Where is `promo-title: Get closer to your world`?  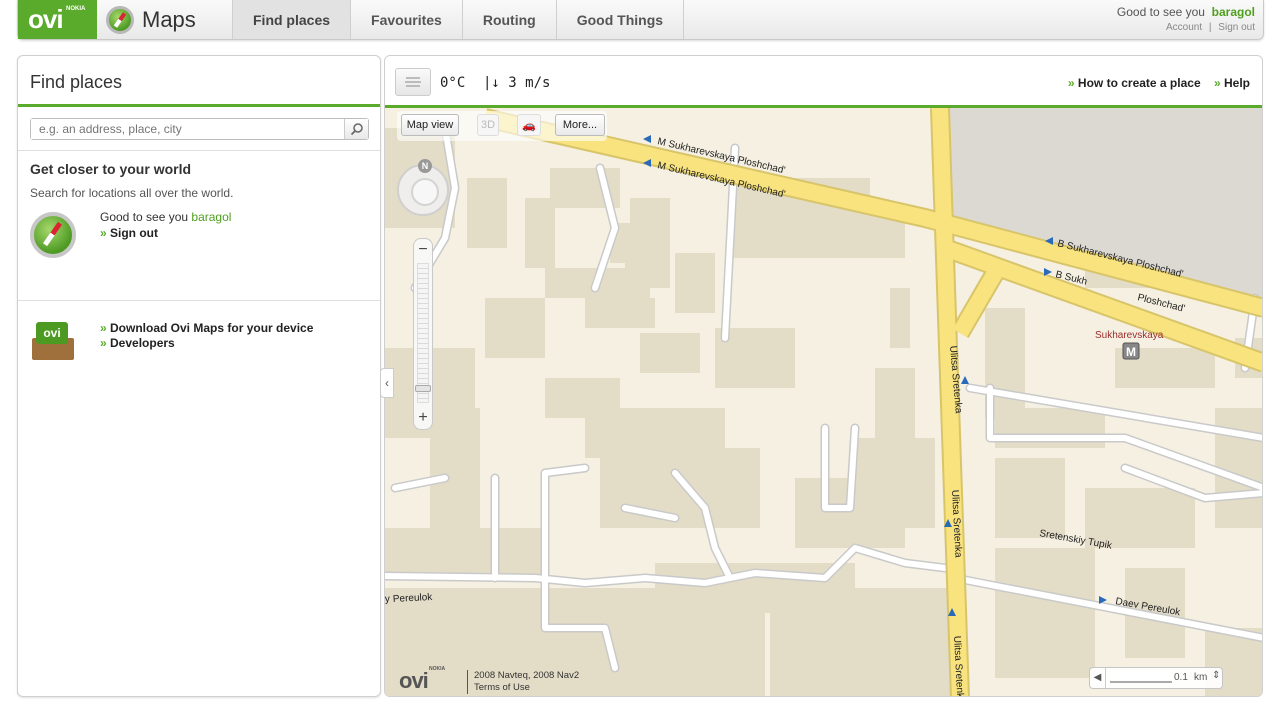 promo-title: Get closer to your world is located at coordinates (111, 169).